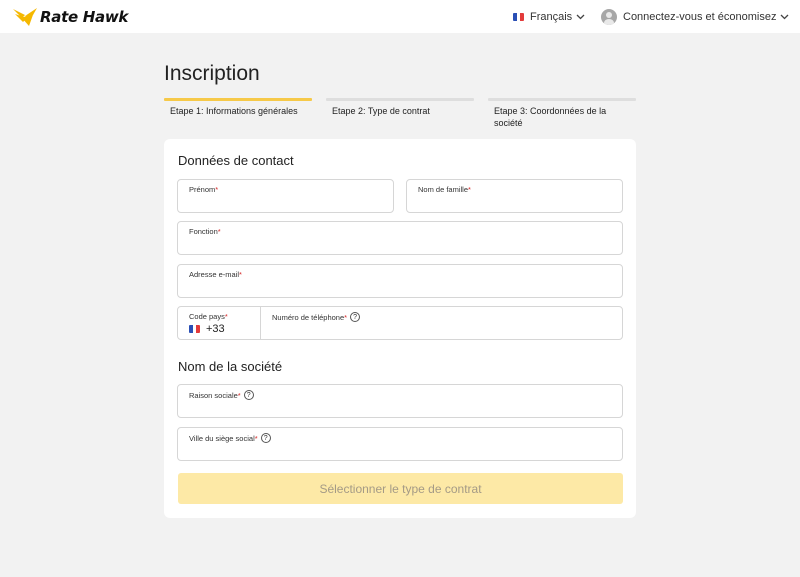  Describe the element at coordinates (285, 201) in the screenshot. I see `first-name-input` at that location.